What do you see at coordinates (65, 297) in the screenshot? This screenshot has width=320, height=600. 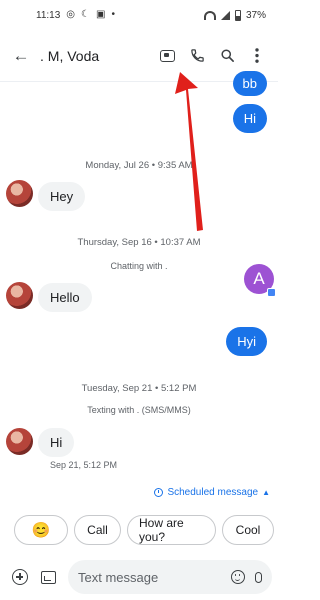 I see `incoming-message-bubble: Hello` at bounding box center [65, 297].